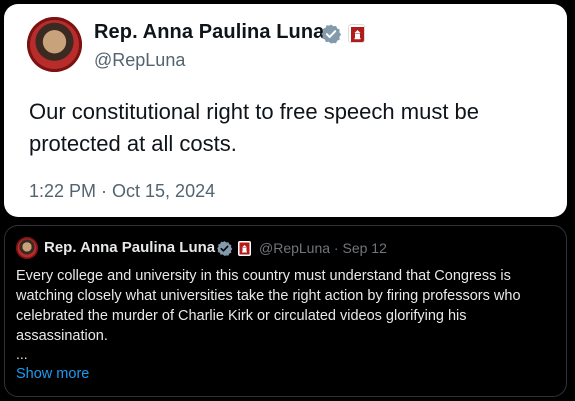 This screenshot has width=575, height=401. What do you see at coordinates (27, 248) in the screenshot?
I see `quoted-avatar` at bounding box center [27, 248].